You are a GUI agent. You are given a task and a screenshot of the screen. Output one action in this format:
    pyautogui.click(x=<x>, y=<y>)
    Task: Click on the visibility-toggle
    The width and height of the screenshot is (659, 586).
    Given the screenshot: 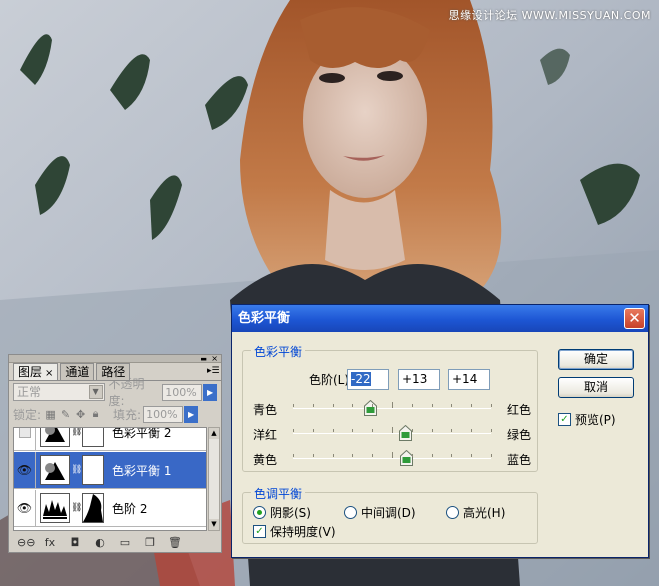 What is the action you would take?
    pyautogui.click(x=25, y=439)
    